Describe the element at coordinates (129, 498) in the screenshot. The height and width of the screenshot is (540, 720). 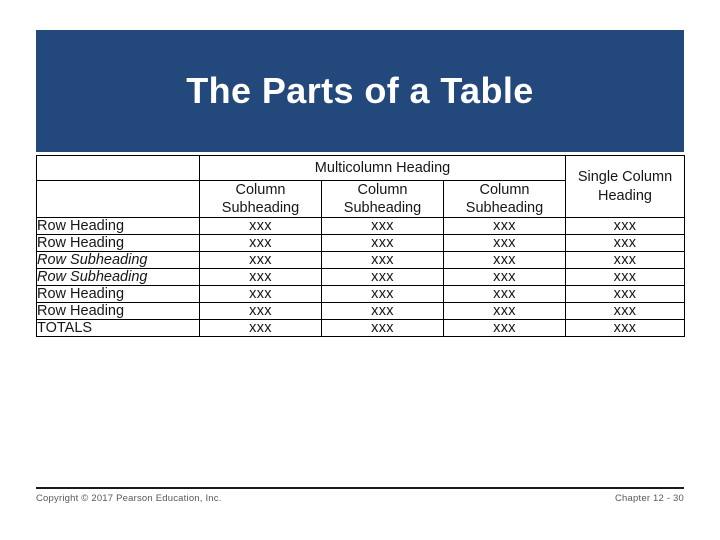
I see `copyright-text: Copyright © 2017 Pearson Education, Inc.` at that location.